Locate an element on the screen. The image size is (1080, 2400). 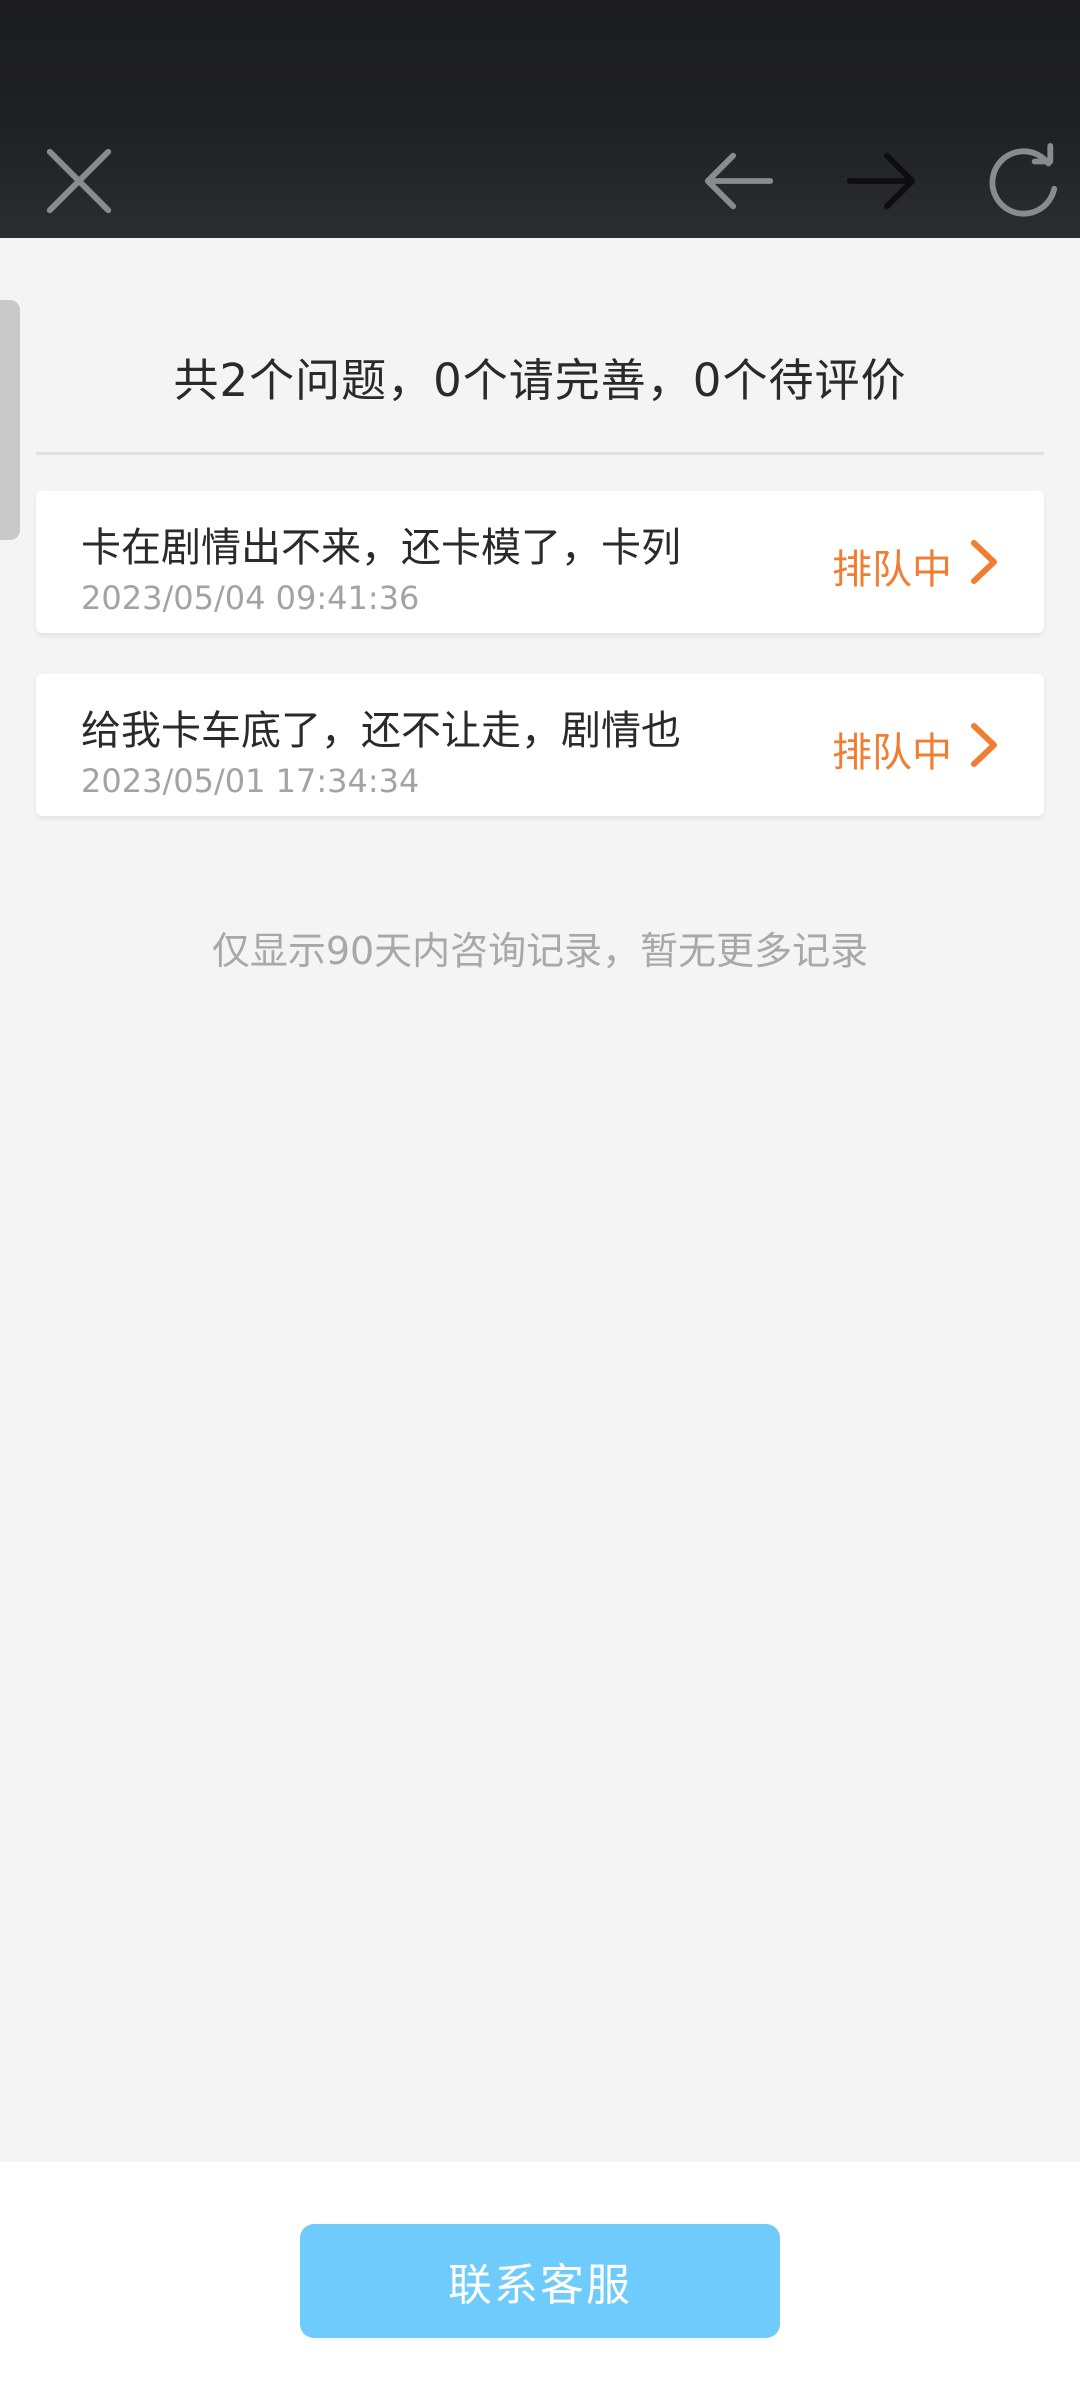
ticket-title: 卡在剧情出不来，还卡模了，卡列 is located at coordinates (381, 548).